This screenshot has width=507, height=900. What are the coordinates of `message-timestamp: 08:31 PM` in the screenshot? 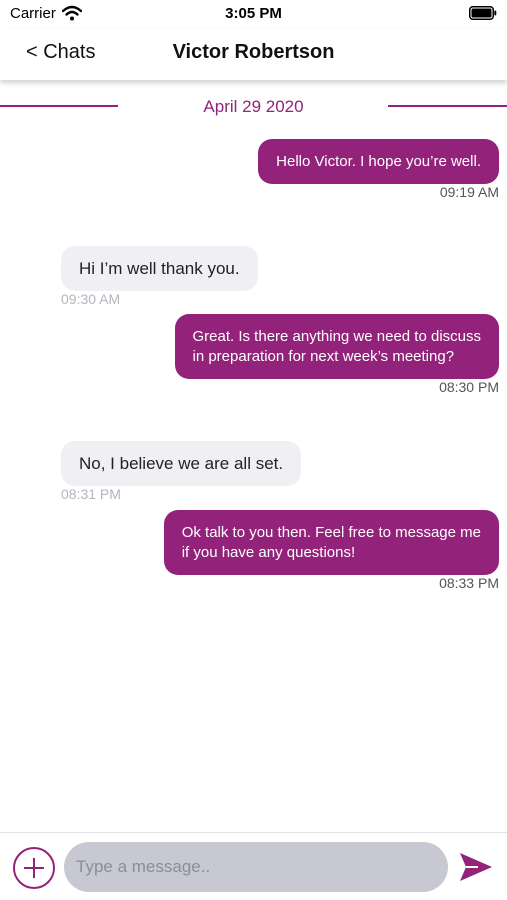 It's located at (91, 494).